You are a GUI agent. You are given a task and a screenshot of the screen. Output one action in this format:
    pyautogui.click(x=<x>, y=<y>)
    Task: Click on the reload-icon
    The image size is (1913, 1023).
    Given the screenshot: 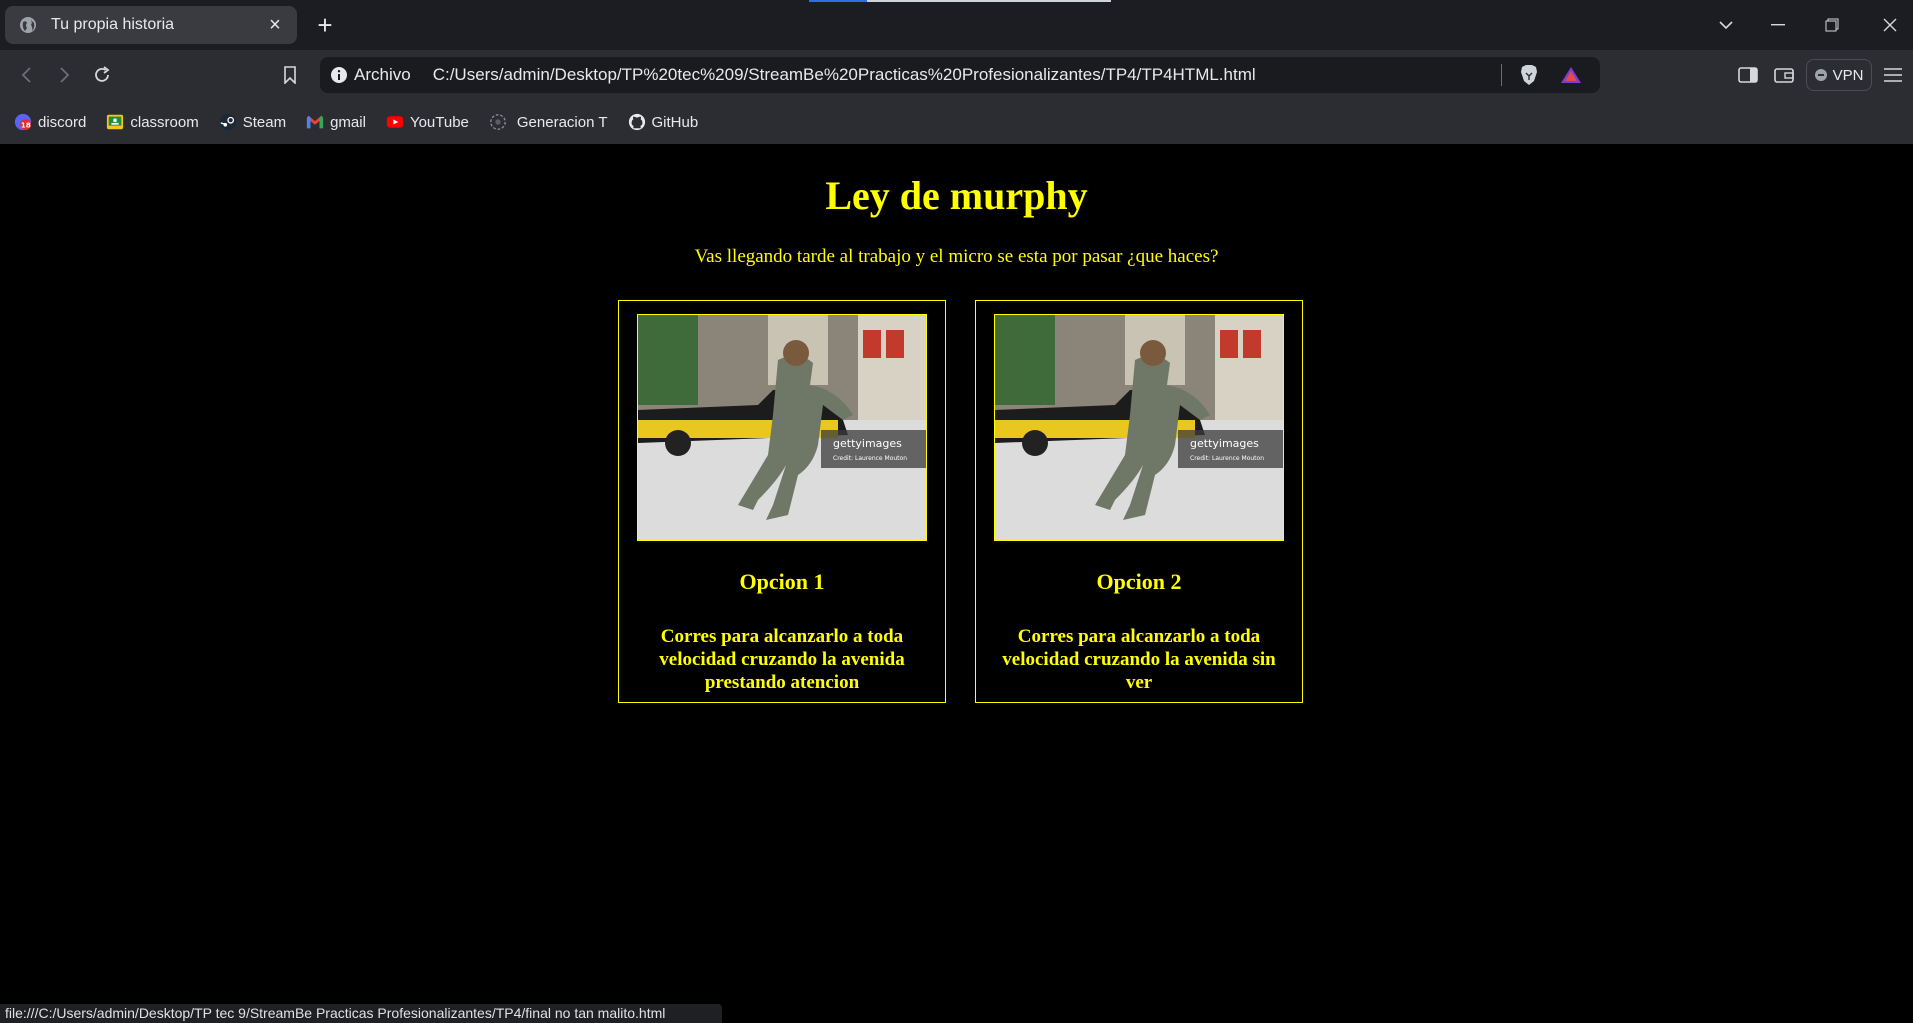 What is the action you would take?
    pyautogui.click(x=102, y=74)
    